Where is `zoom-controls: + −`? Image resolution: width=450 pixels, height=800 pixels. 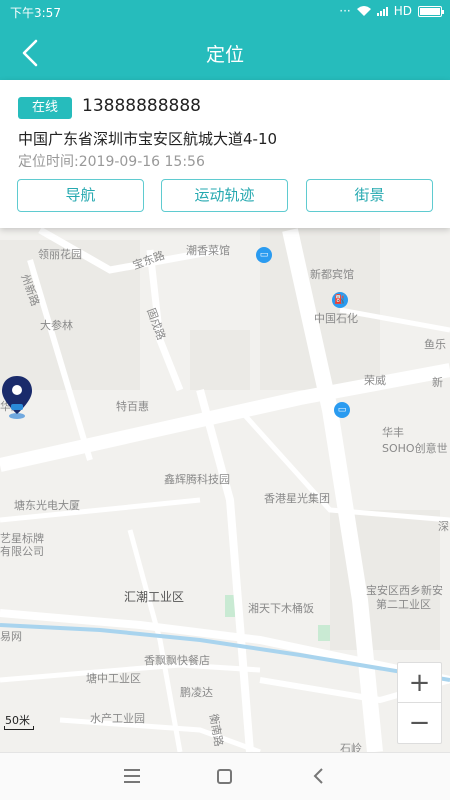
zoom-controls: + − is located at coordinates (419, 703).